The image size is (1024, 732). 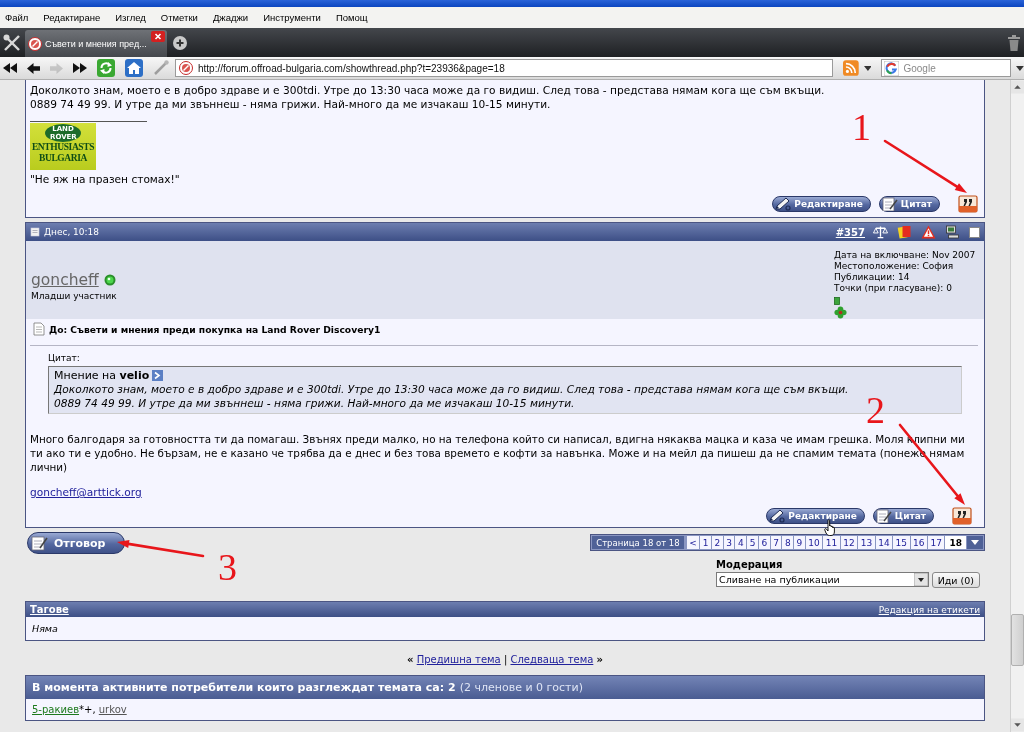 What do you see at coordinates (186, 68) in the screenshot?
I see `site-icon` at bounding box center [186, 68].